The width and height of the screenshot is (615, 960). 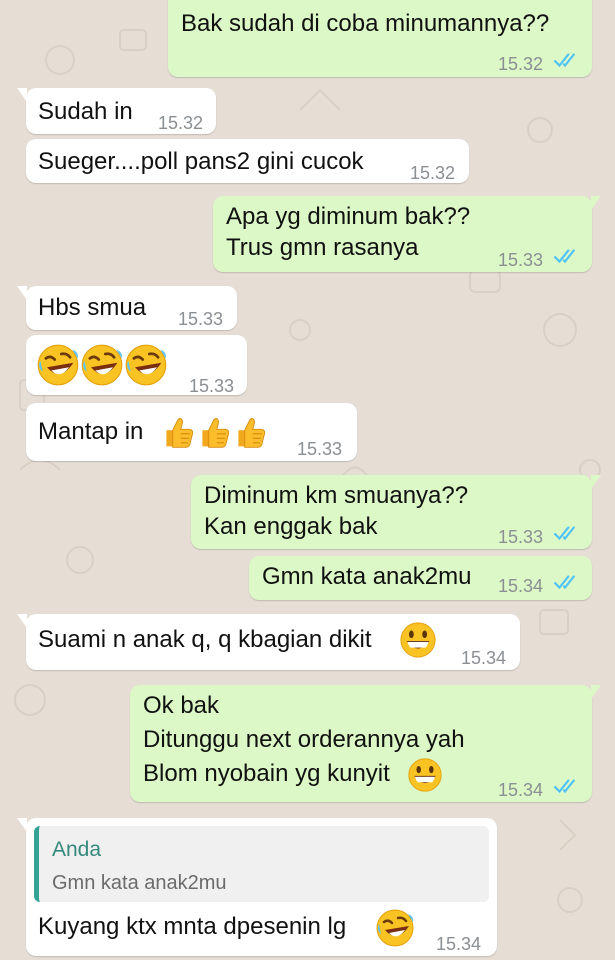 I want to click on message-text: Mantap in, so click(x=91, y=431).